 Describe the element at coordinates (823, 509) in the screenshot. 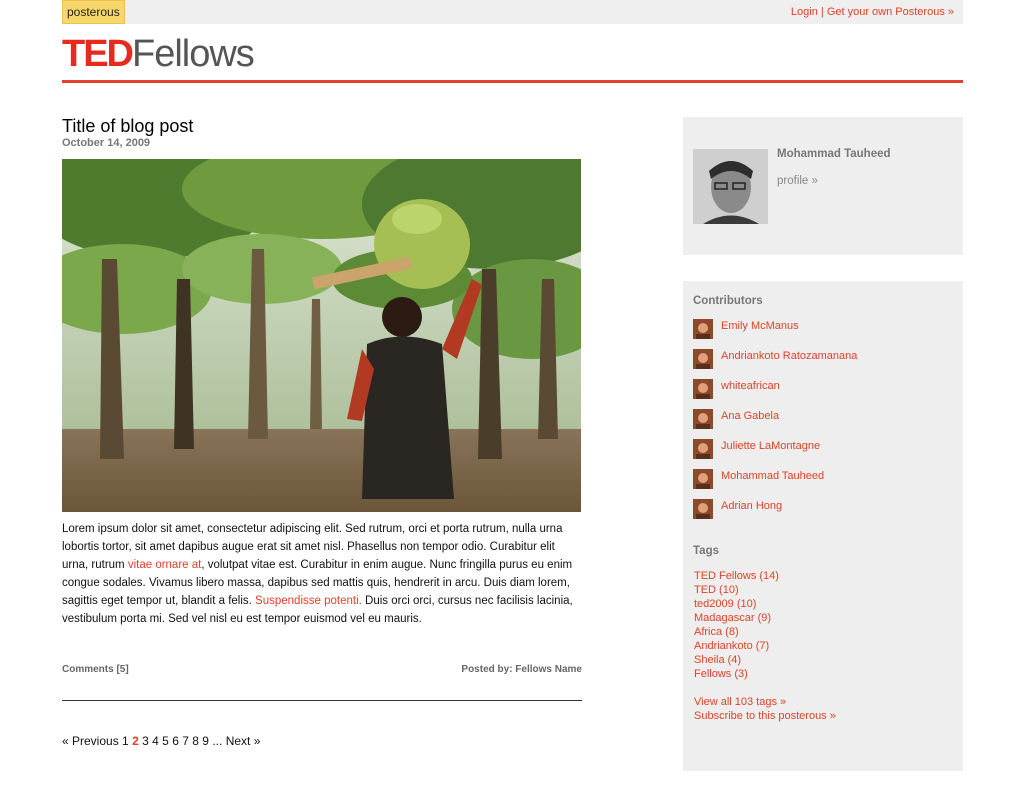

I see `contributor-item: Adrian Hong` at that location.